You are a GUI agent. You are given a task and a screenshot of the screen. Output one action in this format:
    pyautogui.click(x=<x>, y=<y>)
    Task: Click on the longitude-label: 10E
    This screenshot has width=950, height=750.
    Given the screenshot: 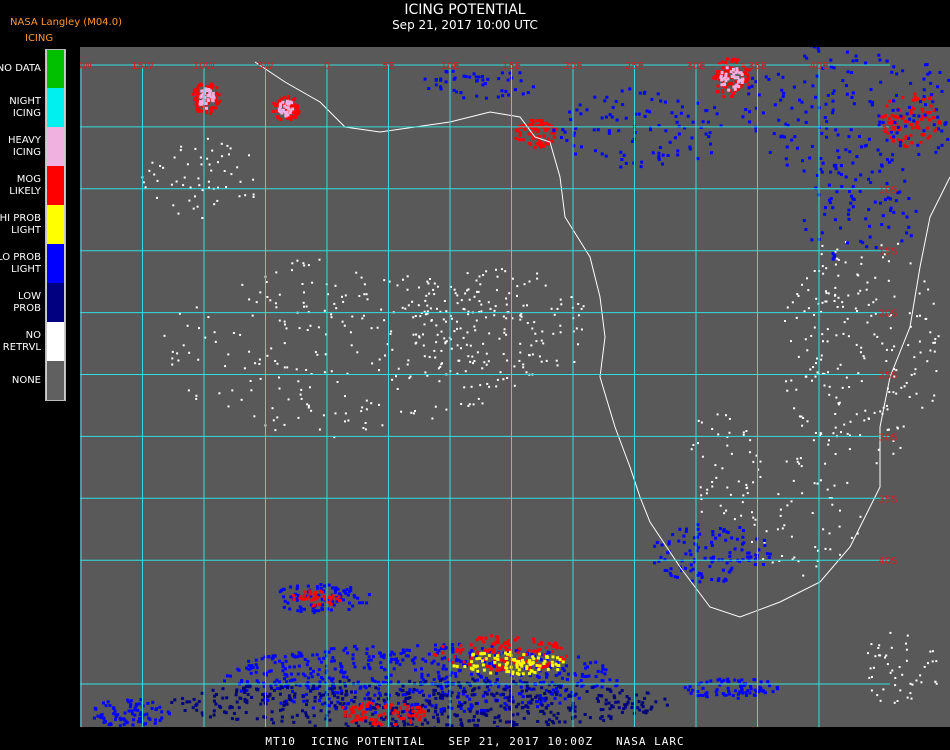 What is the action you would take?
    pyautogui.click(x=449, y=66)
    